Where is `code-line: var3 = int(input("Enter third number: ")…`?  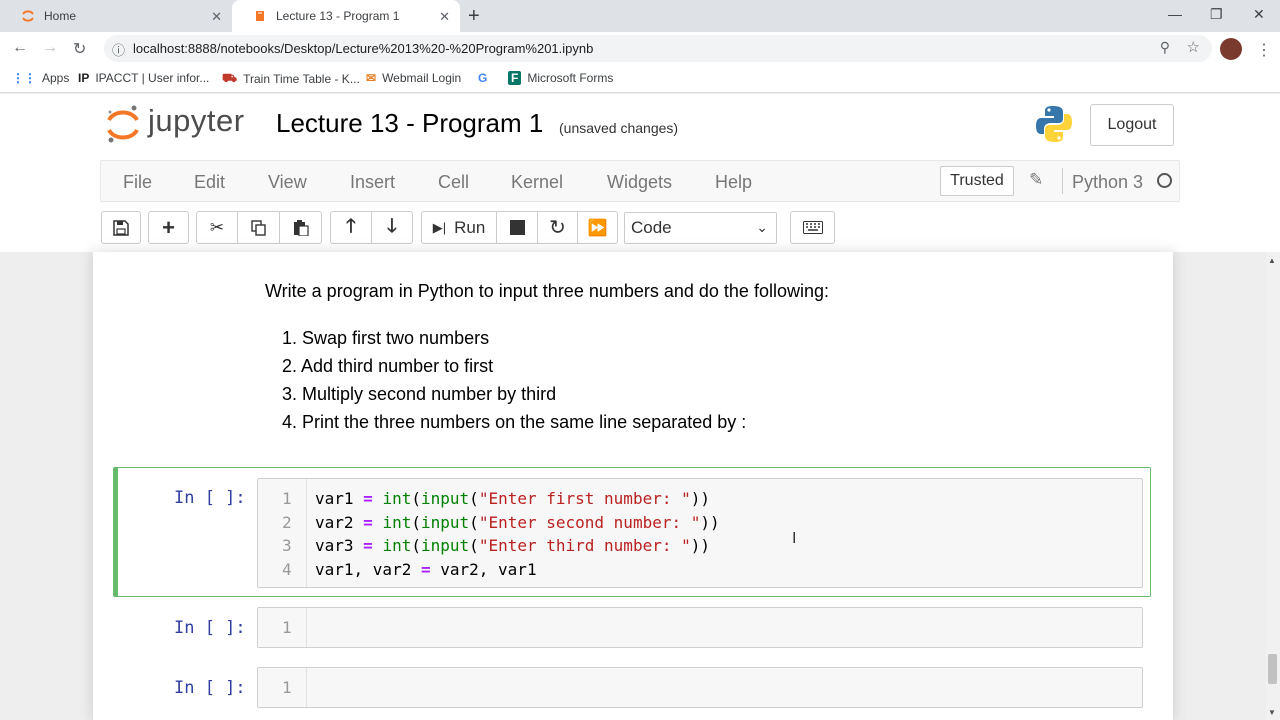
code-line: var3 = int(input("Enter third number: ")… is located at coordinates (512, 545).